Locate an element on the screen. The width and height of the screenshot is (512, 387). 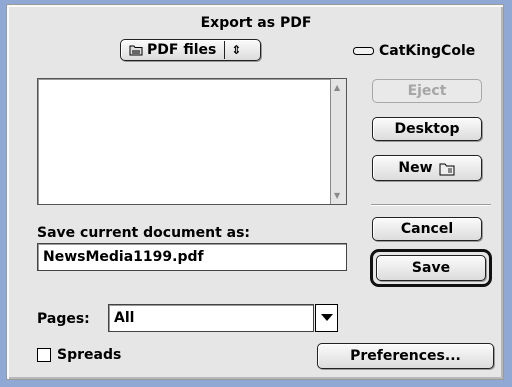
volume-label: CatKingCole is located at coordinates (414, 51).